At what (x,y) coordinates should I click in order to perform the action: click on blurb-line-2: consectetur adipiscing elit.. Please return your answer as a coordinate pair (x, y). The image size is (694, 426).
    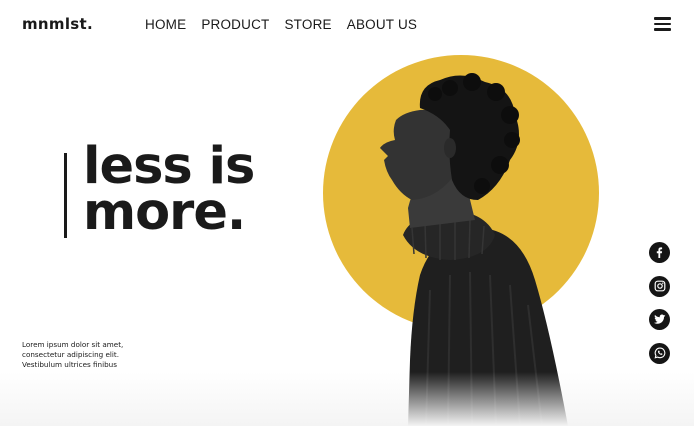
    Looking at the image, I should click on (71, 355).